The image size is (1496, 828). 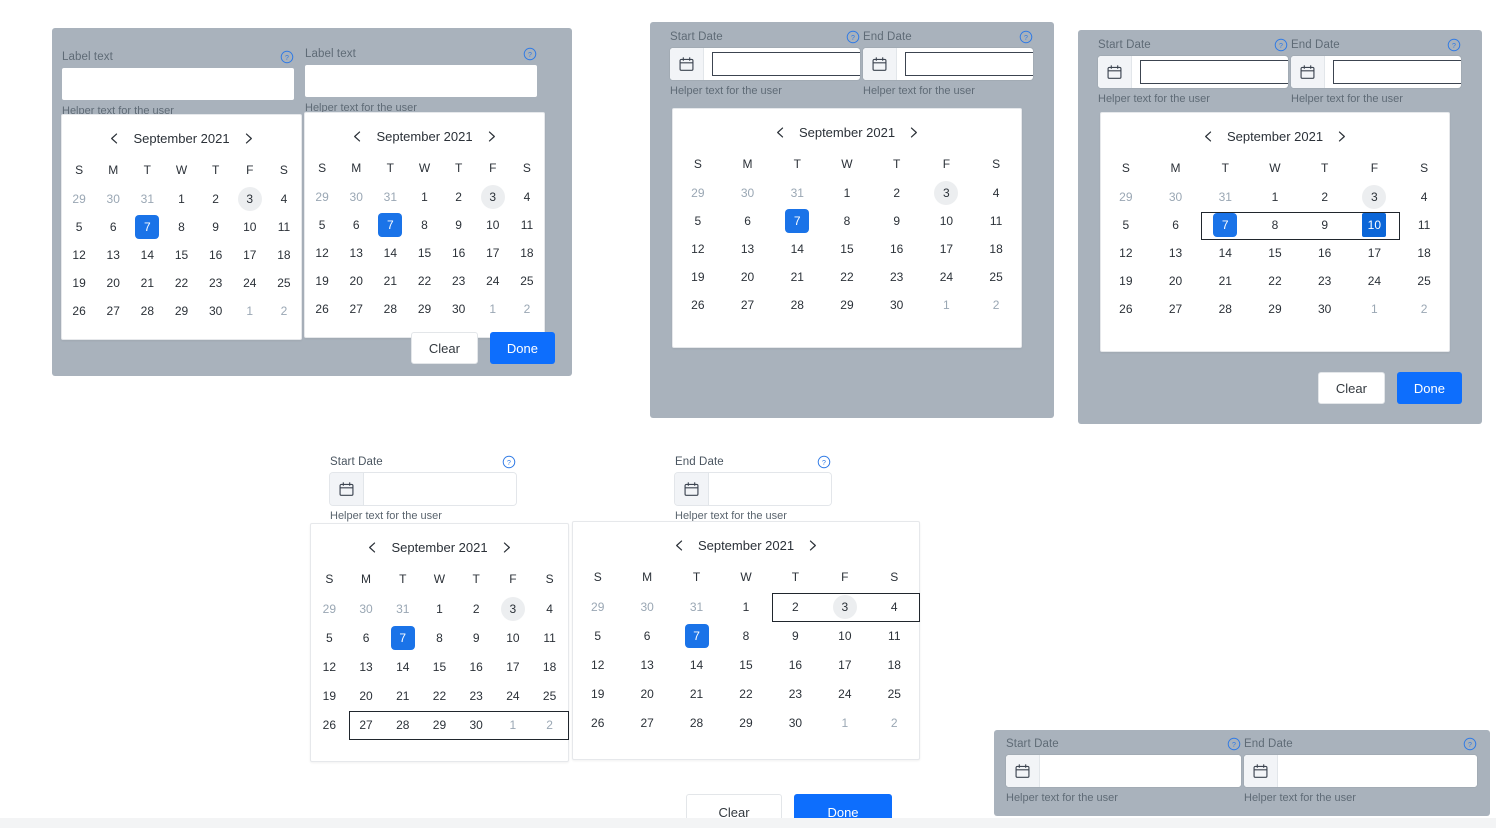 I want to click on chevron-right-icon, so click(x=506, y=547).